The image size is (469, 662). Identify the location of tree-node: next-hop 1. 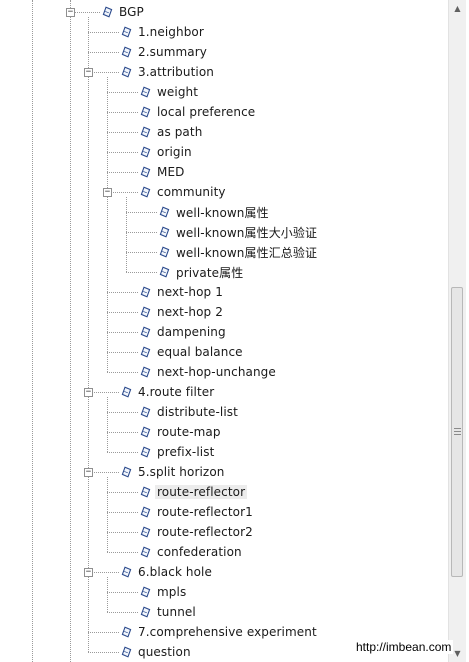
(181, 292).